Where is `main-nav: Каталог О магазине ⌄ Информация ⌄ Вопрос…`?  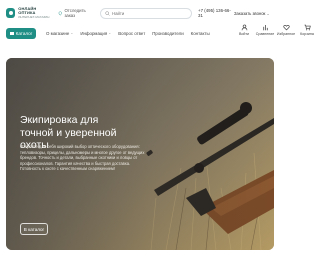 main-nav: Каталог О магазине ⌄ Информация ⌄ Вопрос… is located at coordinates (140, 33).